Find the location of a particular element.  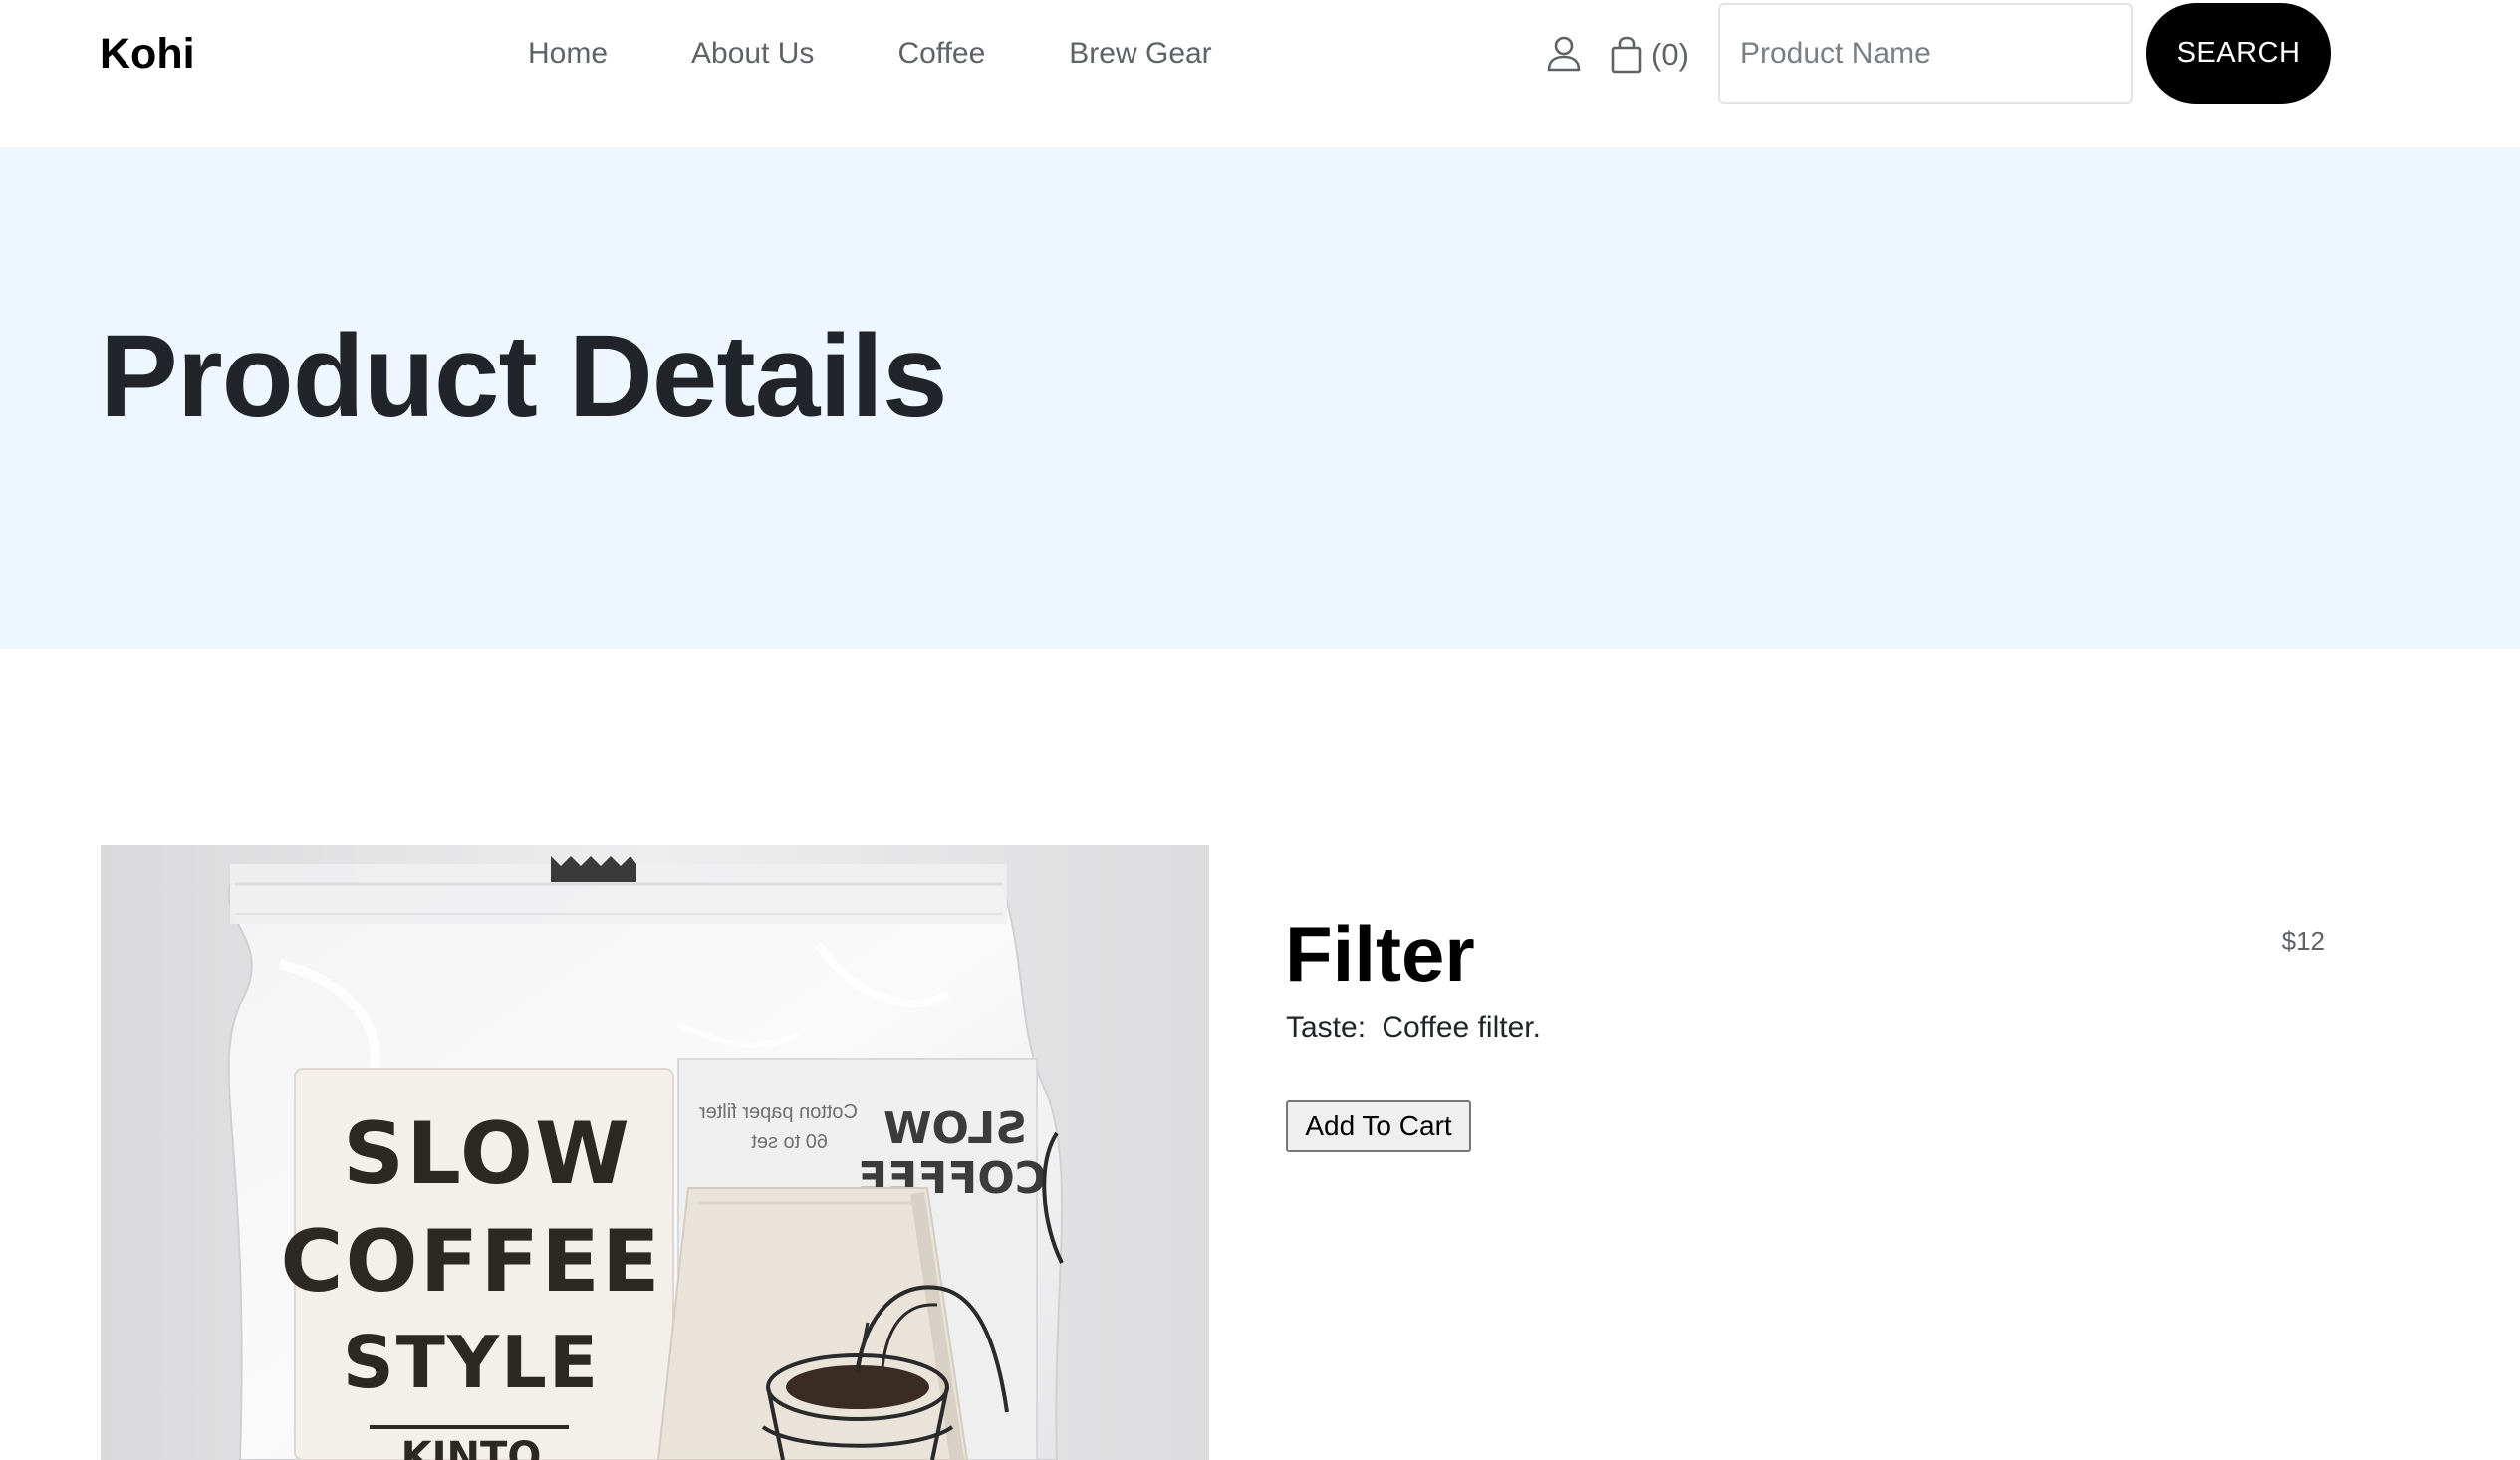

add-to-cart-button: Add To Cart is located at coordinates (1378, 1126).